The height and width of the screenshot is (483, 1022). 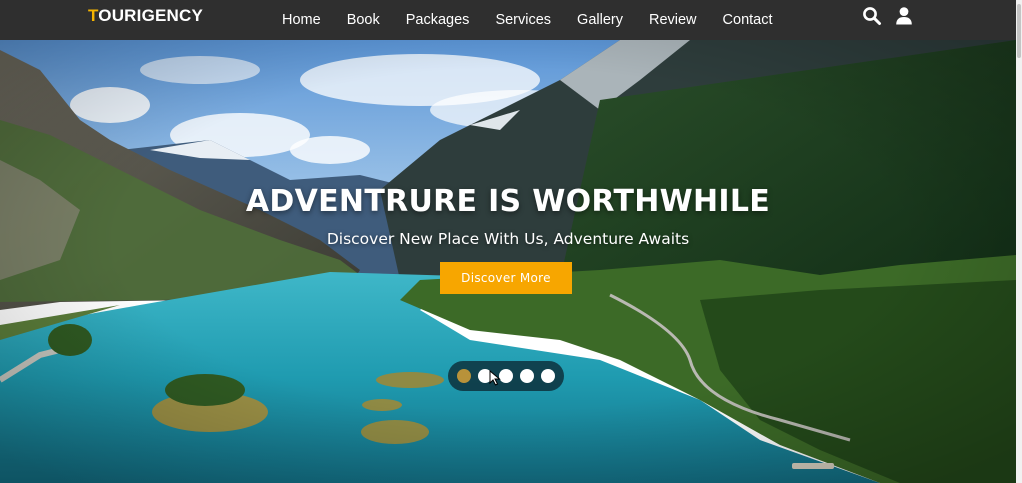 What do you see at coordinates (438, 20) in the screenshot?
I see `nav-link-packages: Packages` at bounding box center [438, 20].